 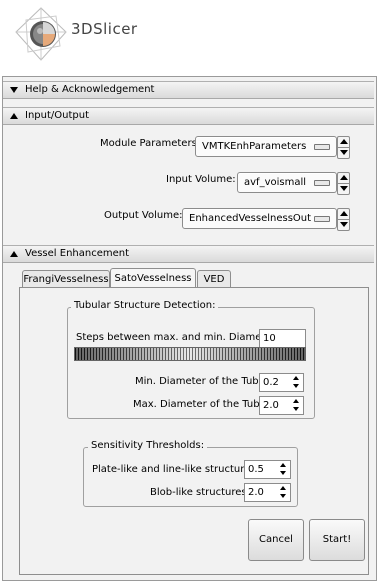 What do you see at coordinates (254, 146) in the screenshot?
I see `module-parameters-value: VMTKEnhParameters` at bounding box center [254, 146].